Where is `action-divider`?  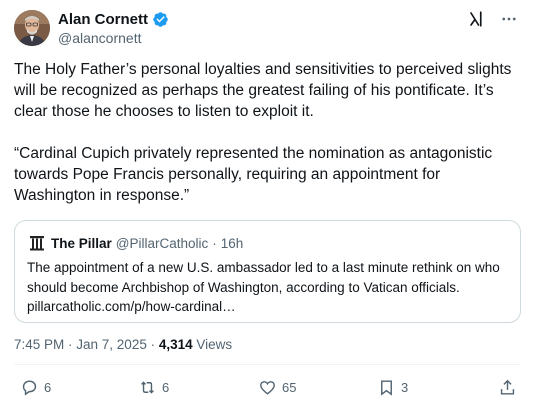 action-divider is located at coordinates (267, 364).